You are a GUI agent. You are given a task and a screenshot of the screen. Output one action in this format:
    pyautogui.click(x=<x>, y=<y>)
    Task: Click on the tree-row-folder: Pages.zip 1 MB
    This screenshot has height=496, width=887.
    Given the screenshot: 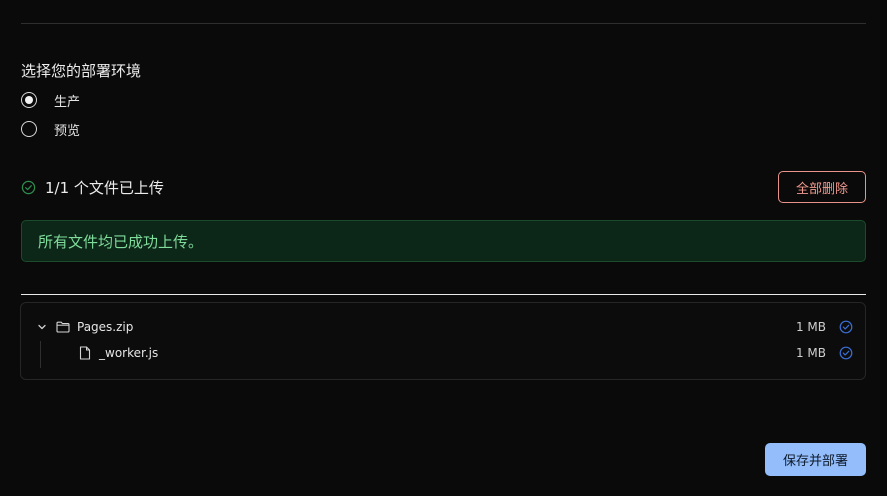 What is the action you would take?
    pyautogui.click(x=443, y=327)
    